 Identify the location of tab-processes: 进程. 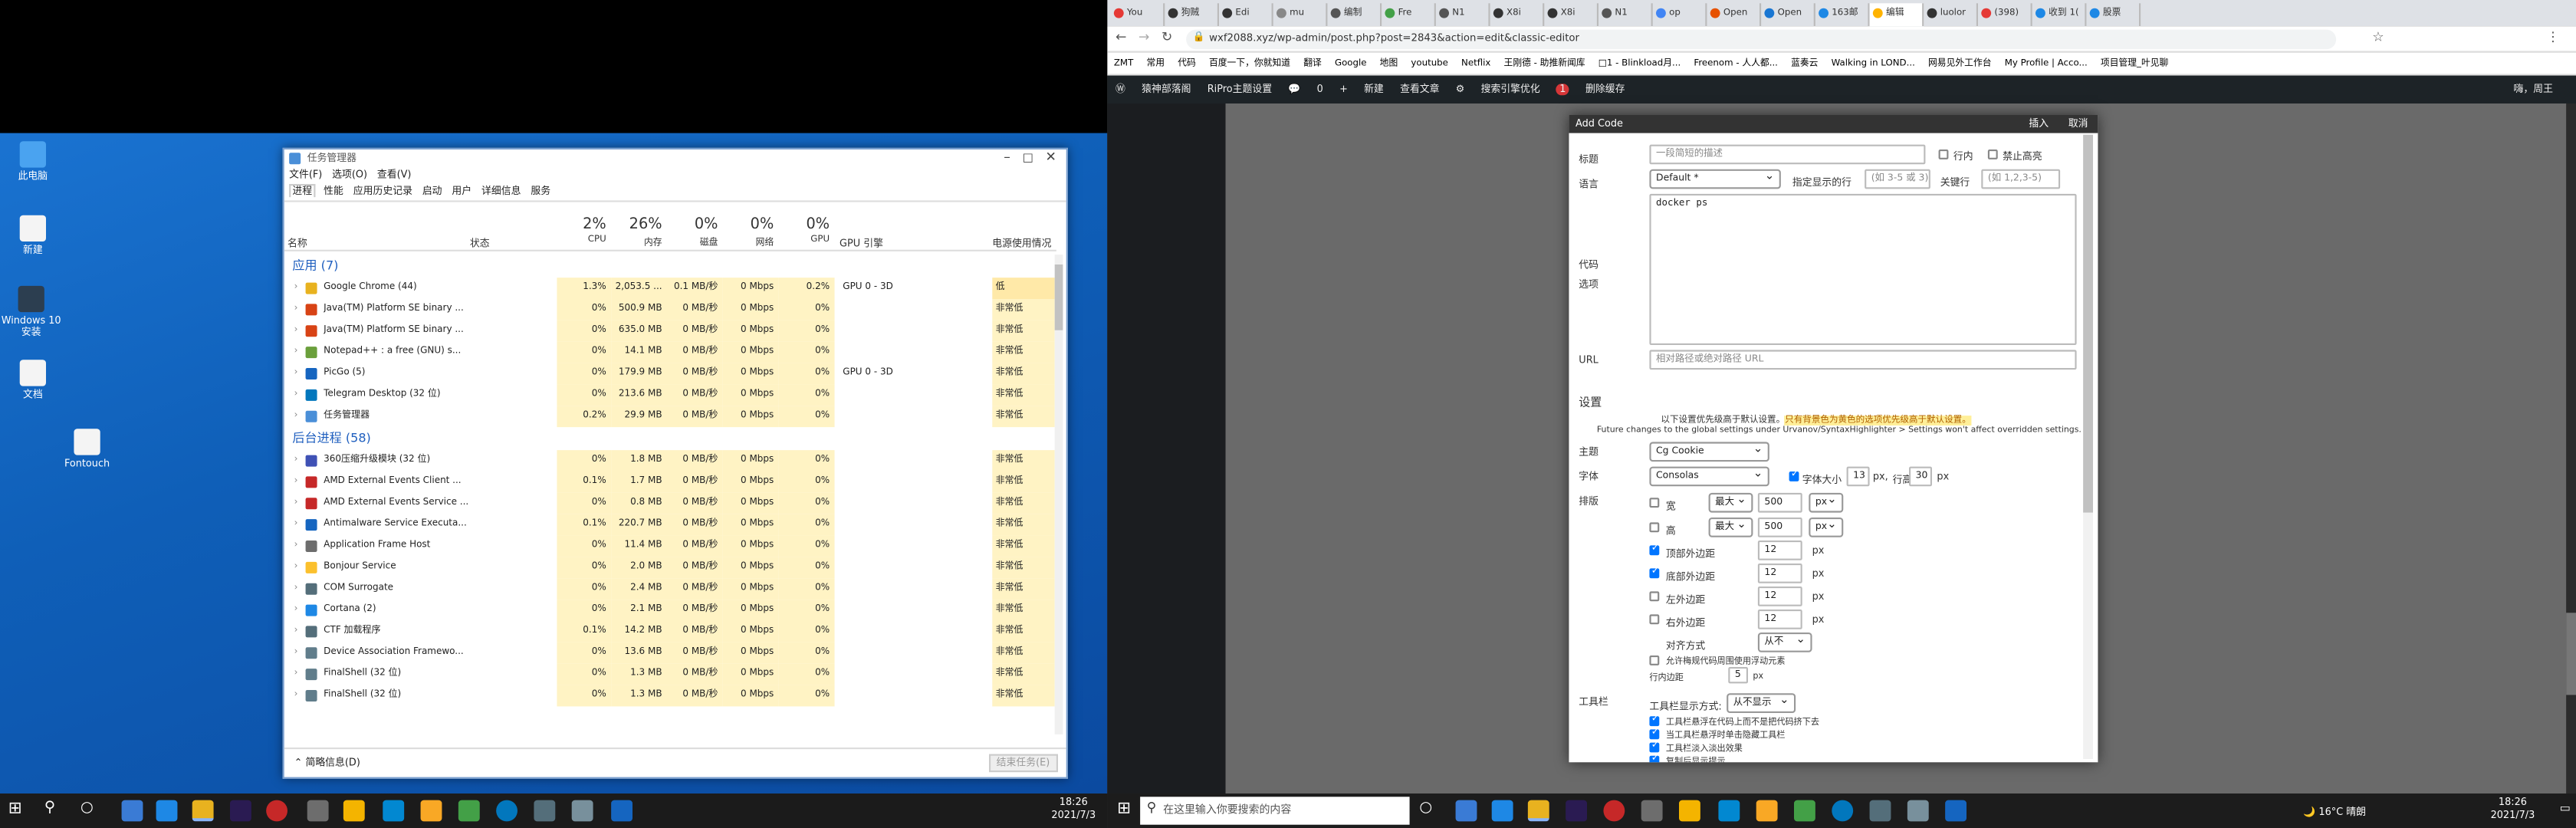
(303, 191).